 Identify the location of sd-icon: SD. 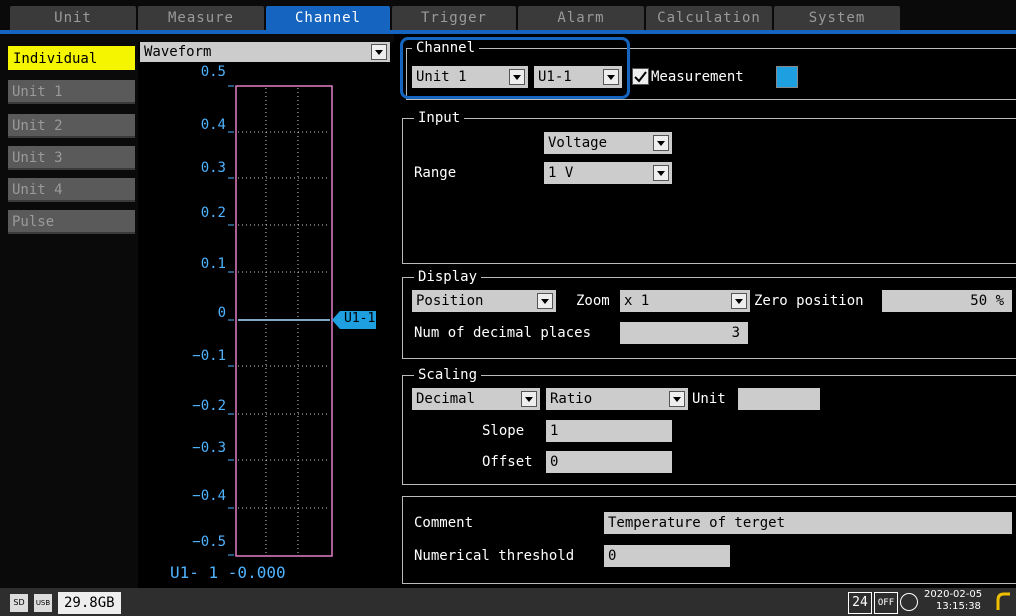
(19, 603).